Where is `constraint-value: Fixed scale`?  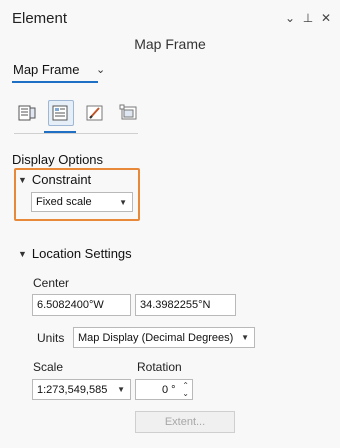 constraint-value: Fixed scale is located at coordinates (64, 202).